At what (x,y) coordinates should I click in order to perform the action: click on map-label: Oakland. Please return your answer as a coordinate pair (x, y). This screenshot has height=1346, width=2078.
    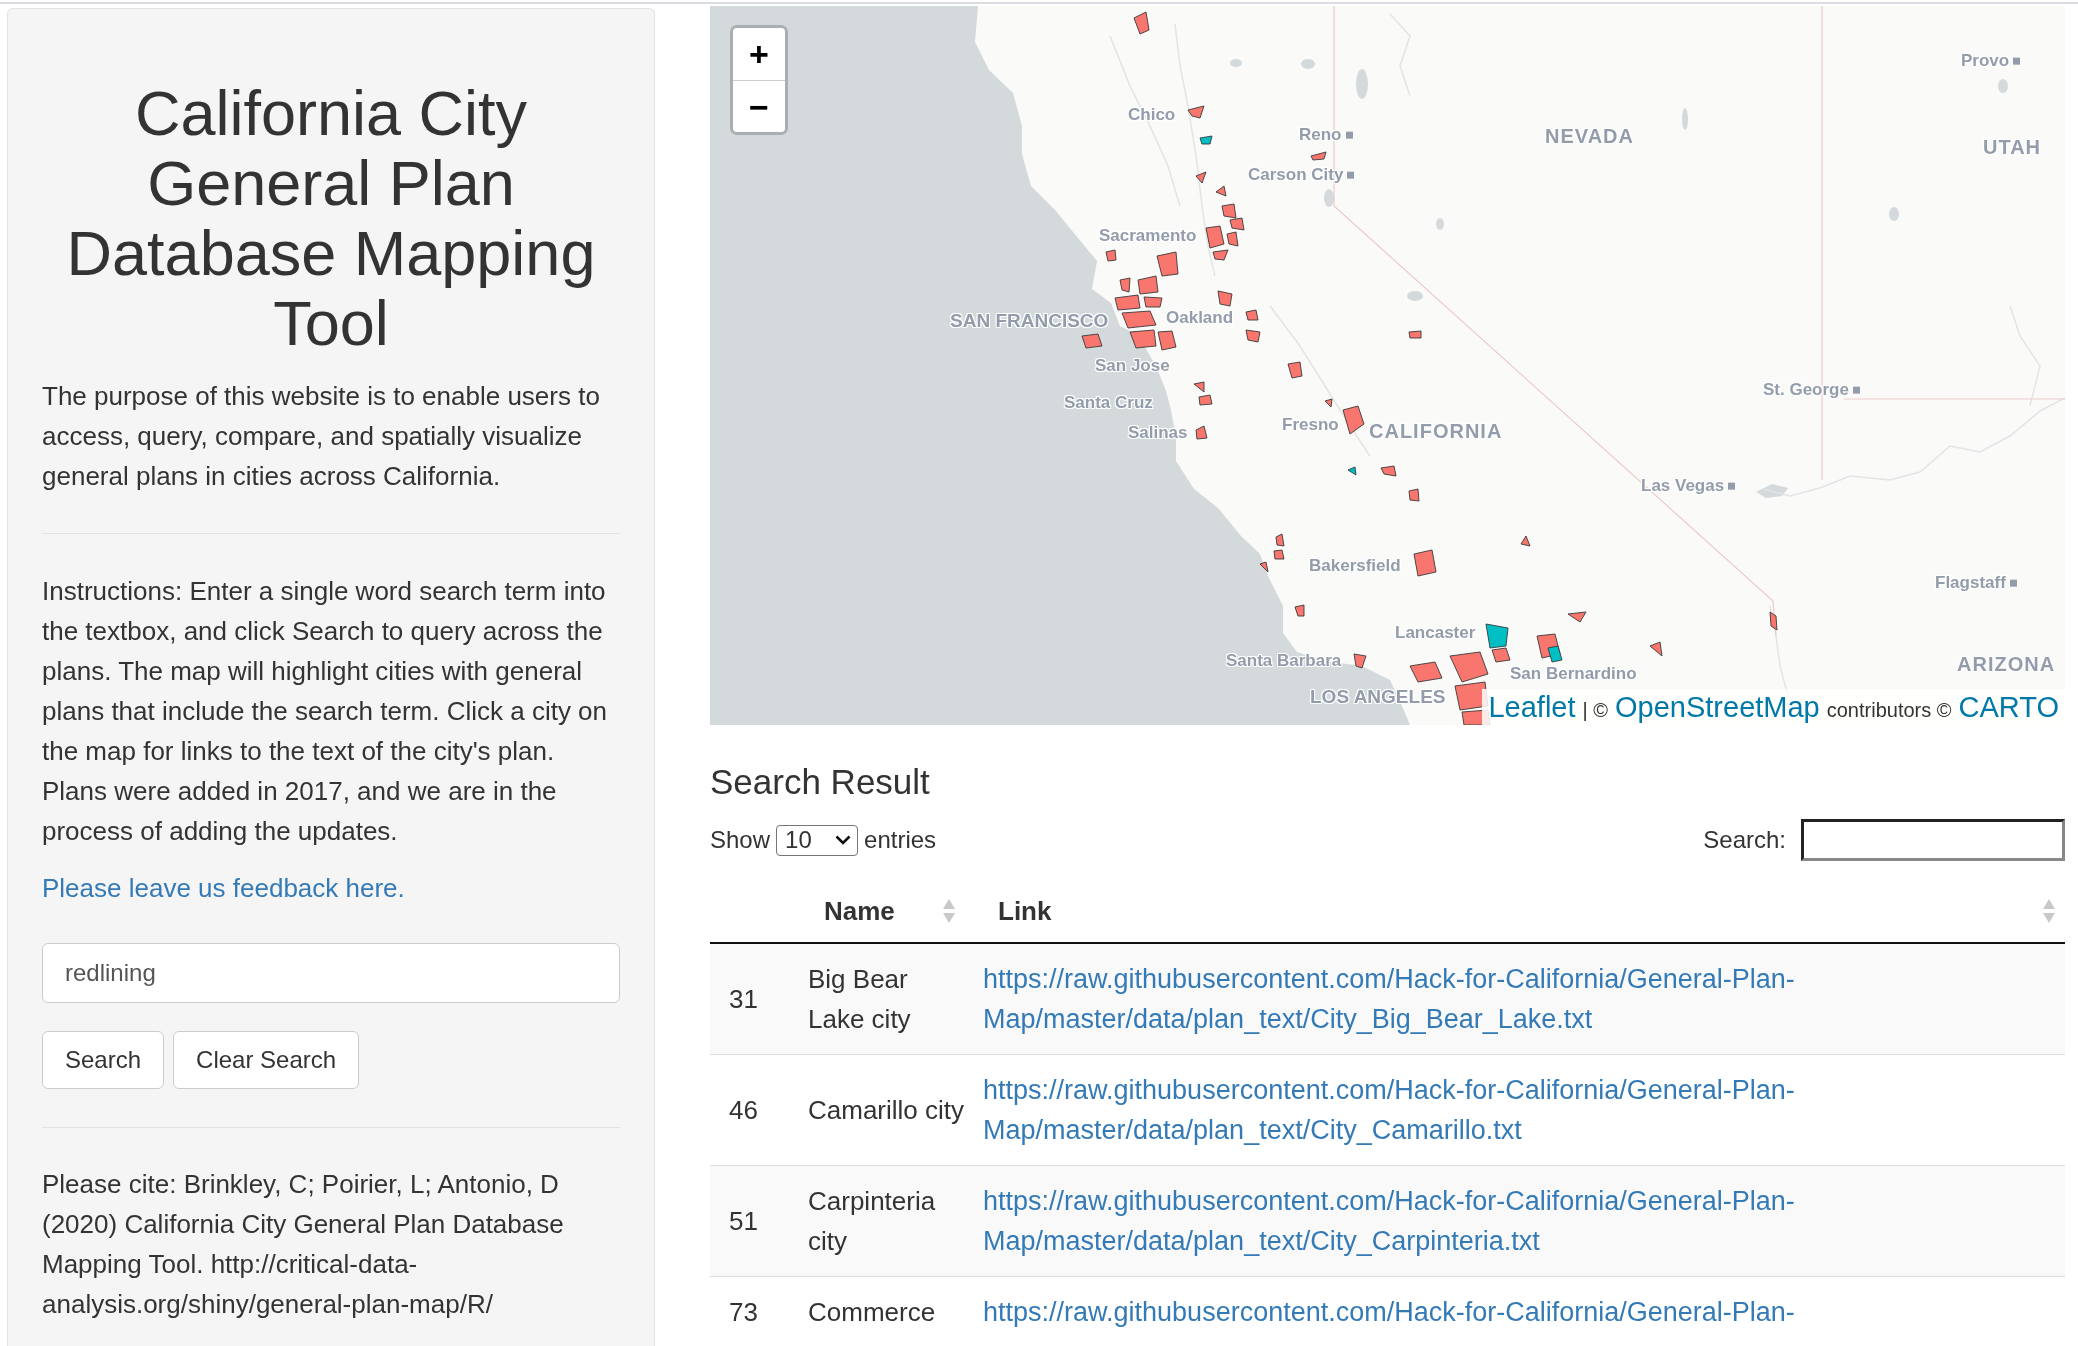
    Looking at the image, I should click on (1200, 318).